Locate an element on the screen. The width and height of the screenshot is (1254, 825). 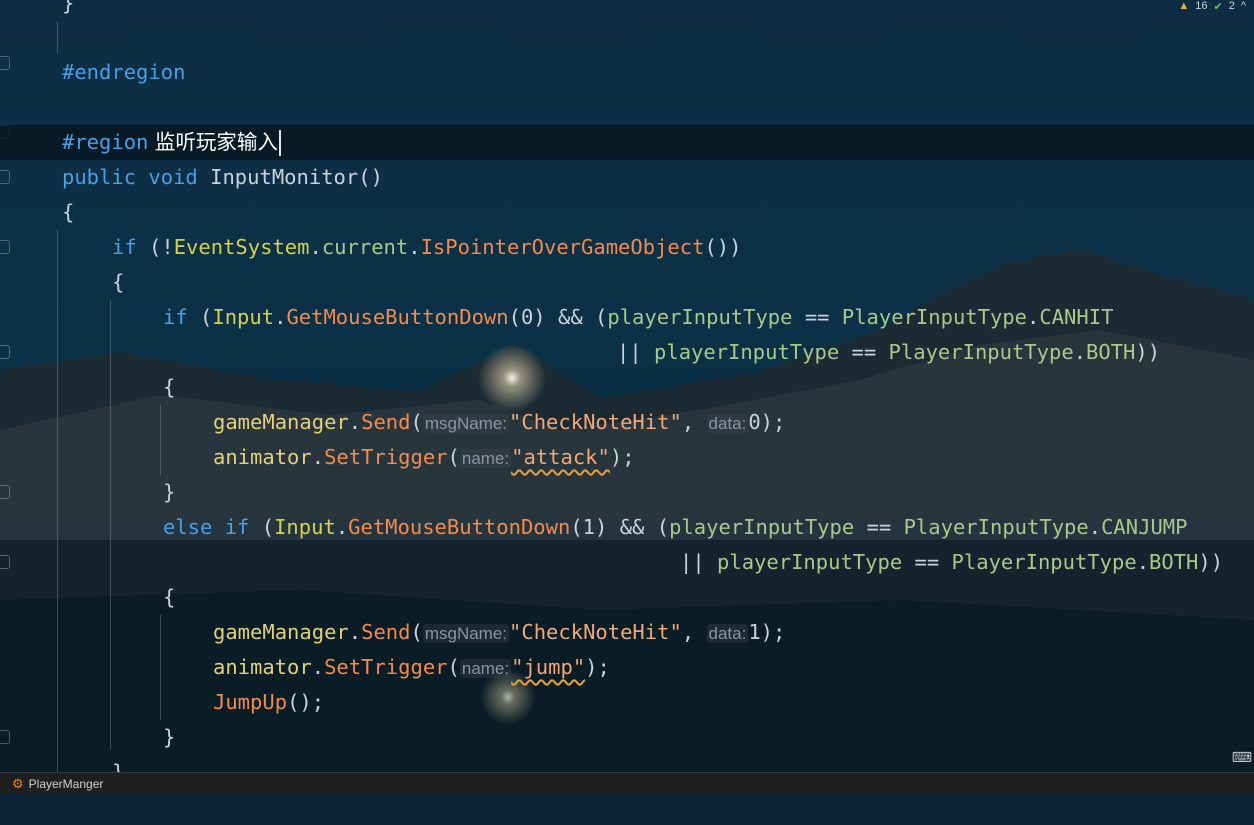
code-line: animator.SetTrigger(name:"jump"); is located at coordinates (627, 667).